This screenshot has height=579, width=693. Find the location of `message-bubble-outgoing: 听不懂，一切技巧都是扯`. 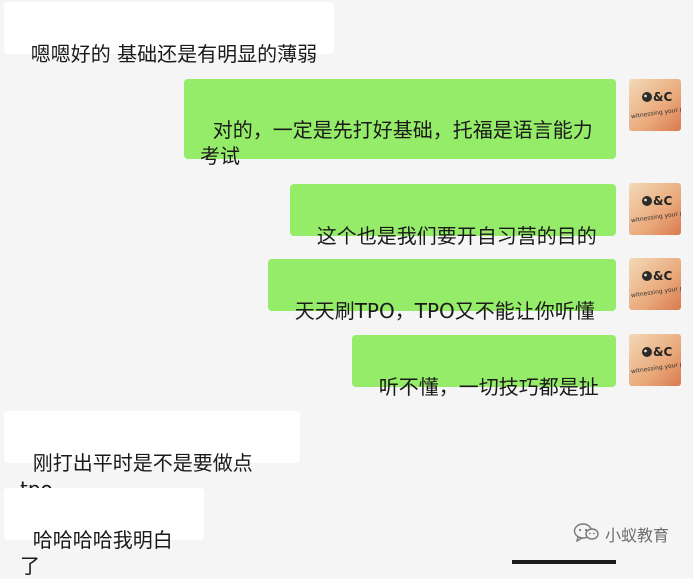

message-bubble-outgoing: 听不懂，一切技巧都是扯 is located at coordinates (484, 367).